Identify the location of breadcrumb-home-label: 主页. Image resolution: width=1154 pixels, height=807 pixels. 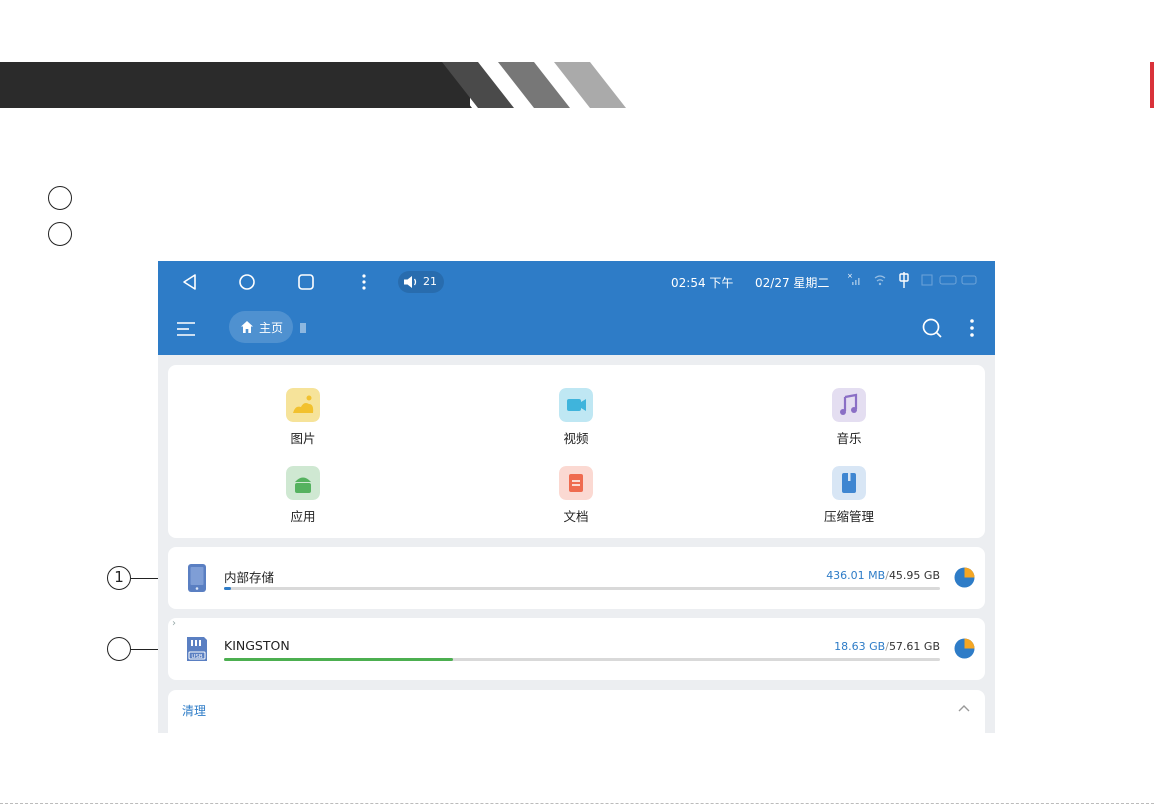
(271, 328).